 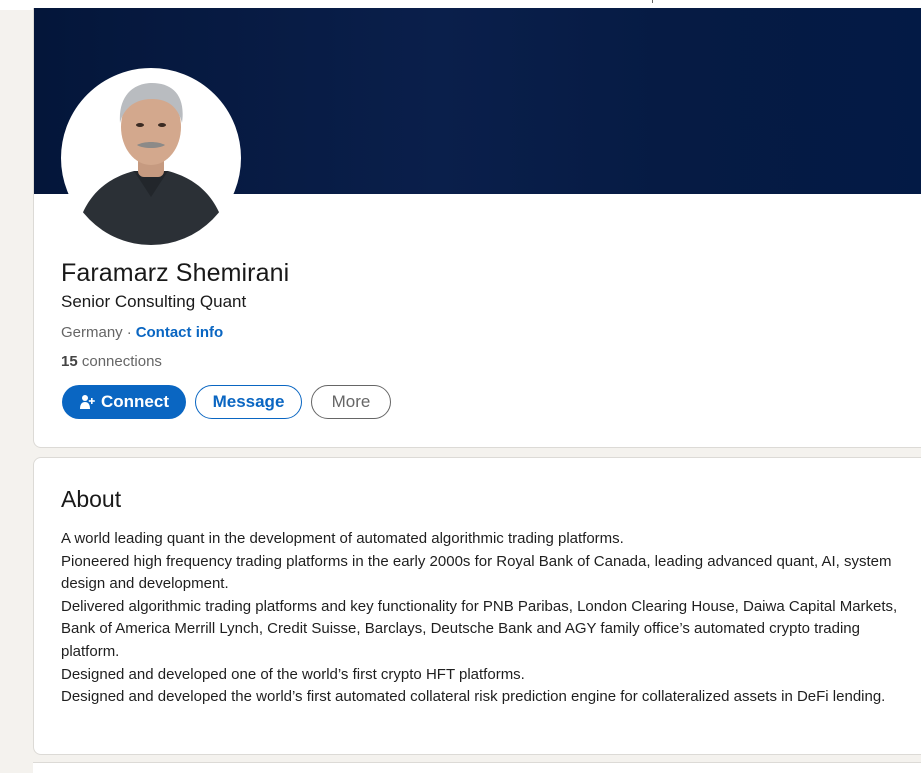 I want to click on more-button: More, so click(x=351, y=402).